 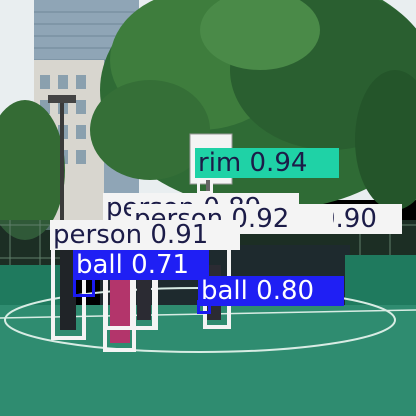 What do you see at coordinates (205, 185) in the screenshot?
I see `rim-detection-box` at bounding box center [205, 185].